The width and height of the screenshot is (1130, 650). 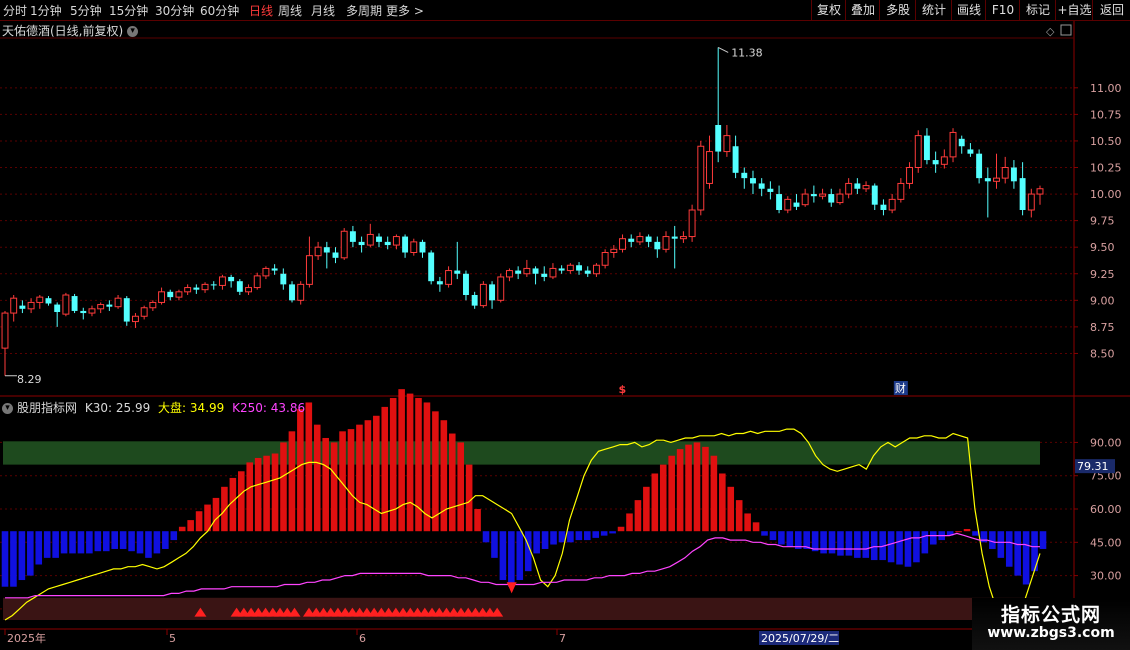 What do you see at coordinates (1102, 247) in the screenshot?
I see `price-tick-label: 9.50` at bounding box center [1102, 247].